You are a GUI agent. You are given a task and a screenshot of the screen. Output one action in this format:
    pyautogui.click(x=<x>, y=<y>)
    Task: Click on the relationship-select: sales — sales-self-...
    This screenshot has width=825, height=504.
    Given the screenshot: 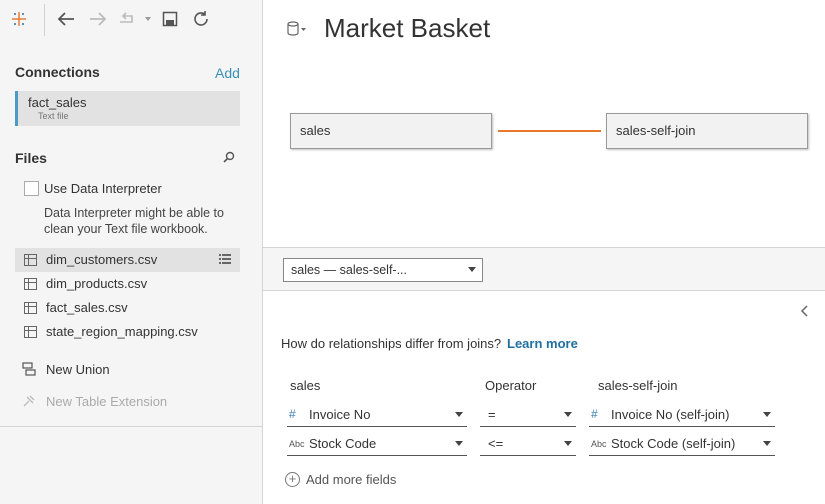 What is the action you would take?
    pyautogui.click(x=383, y=270)
    